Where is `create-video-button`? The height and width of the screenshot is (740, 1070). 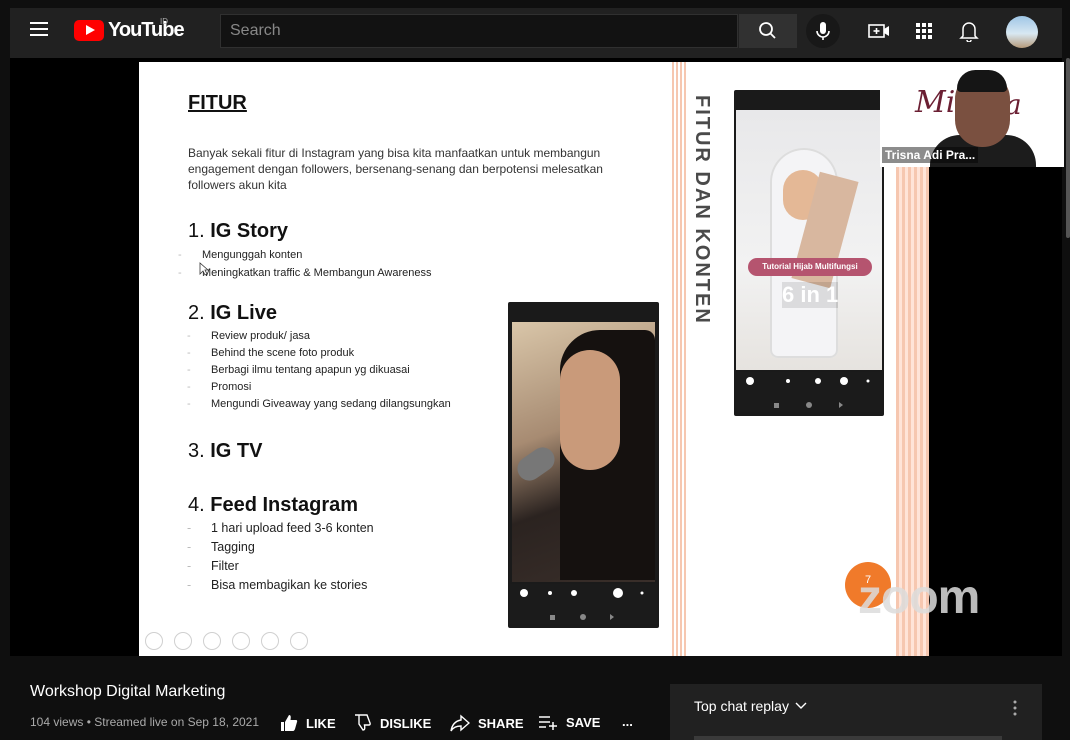 create-video-button is located at coordinates (879, 33).